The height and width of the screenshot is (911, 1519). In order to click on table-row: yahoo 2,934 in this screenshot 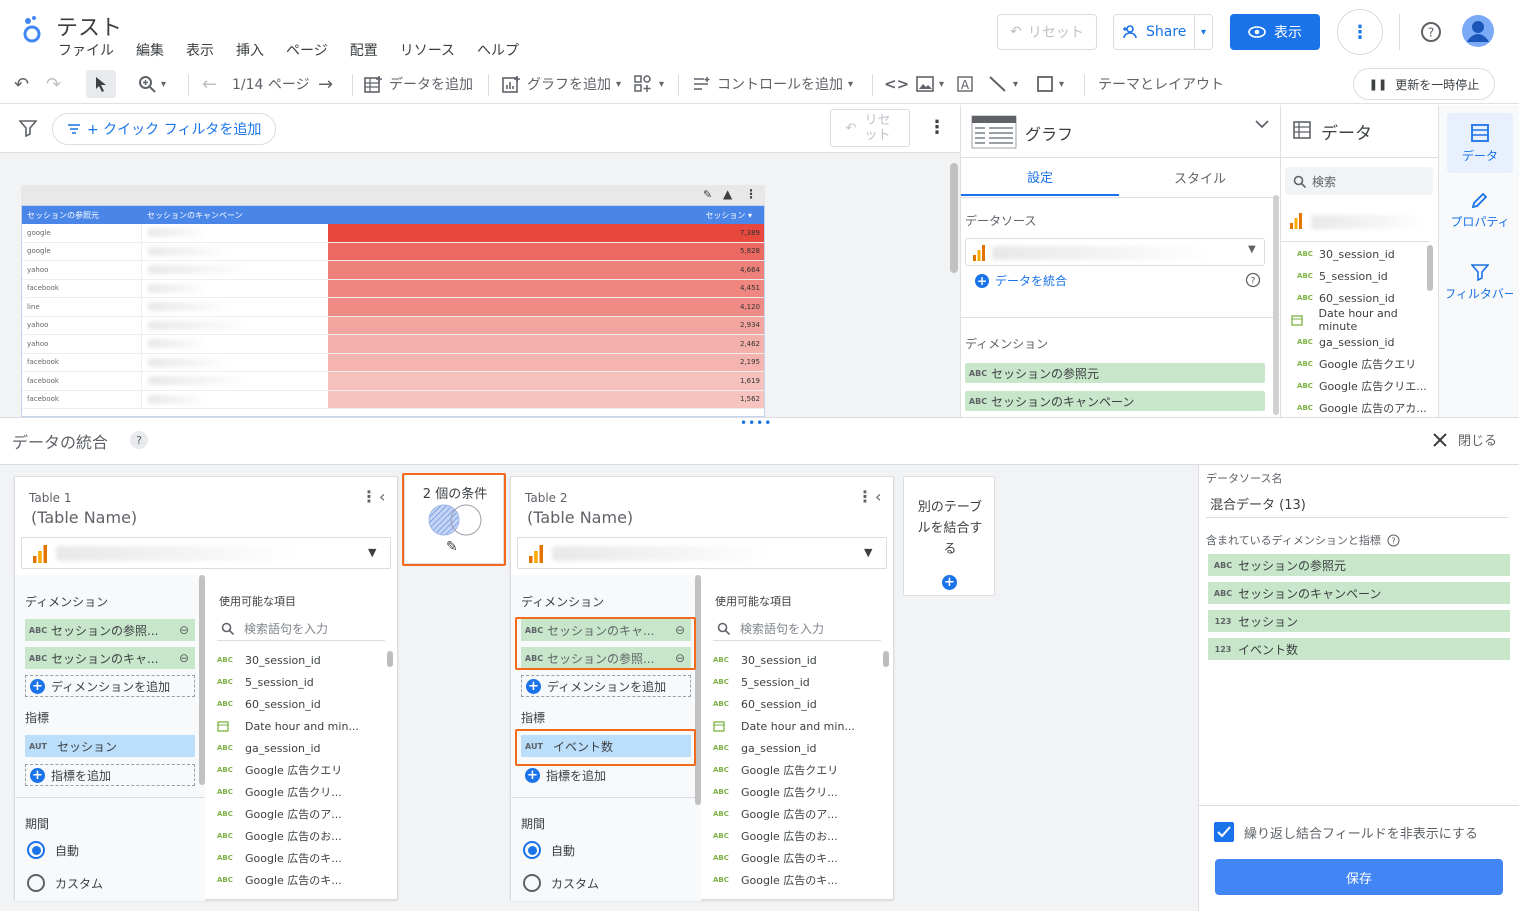, I will do `click(393, 325)`.